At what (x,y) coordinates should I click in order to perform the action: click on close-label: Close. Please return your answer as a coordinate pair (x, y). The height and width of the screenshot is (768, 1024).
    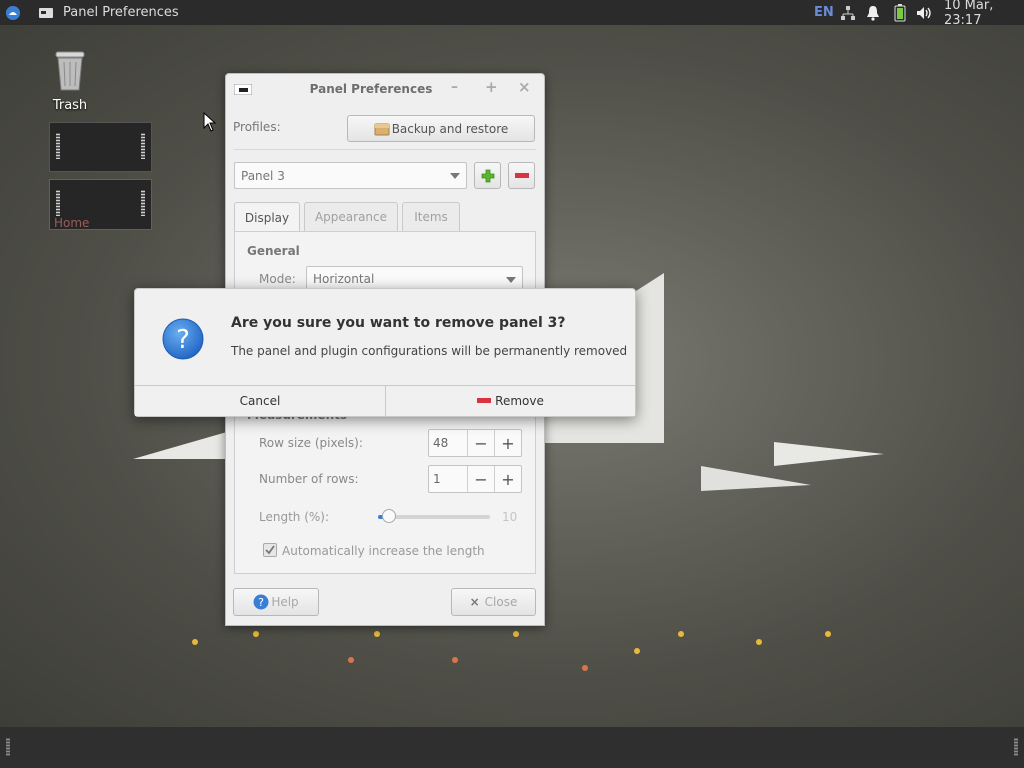
    Looking at the image, I should click on (501, 602).